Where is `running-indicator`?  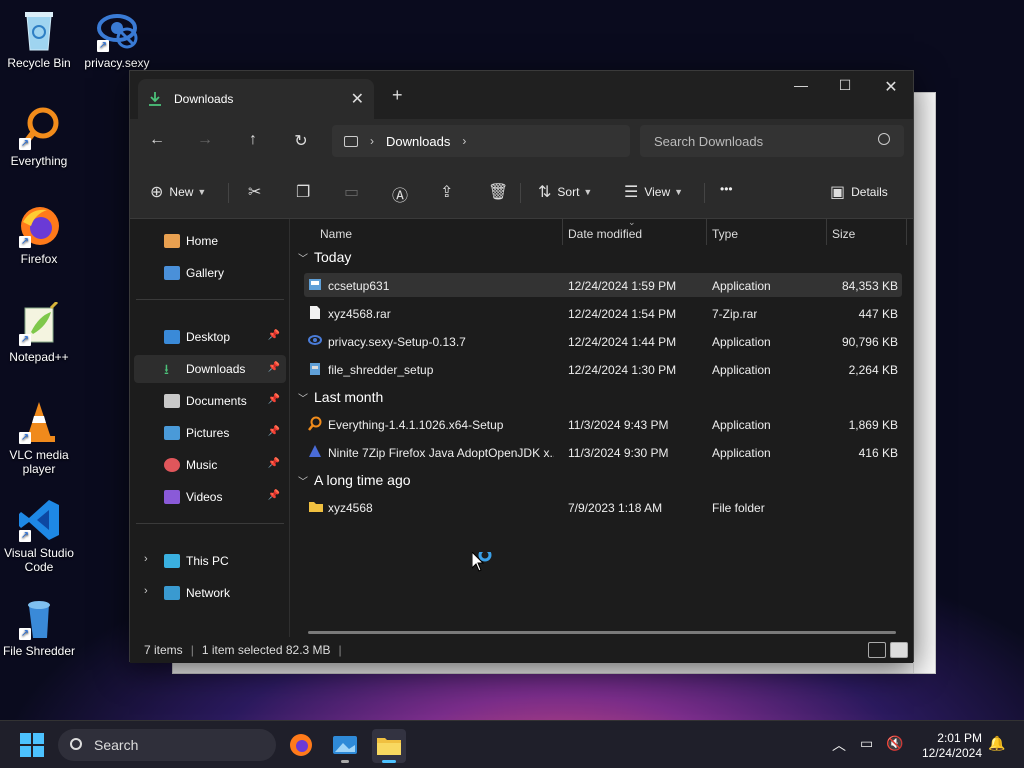 running-indicator is located at coordinates (345, 761).